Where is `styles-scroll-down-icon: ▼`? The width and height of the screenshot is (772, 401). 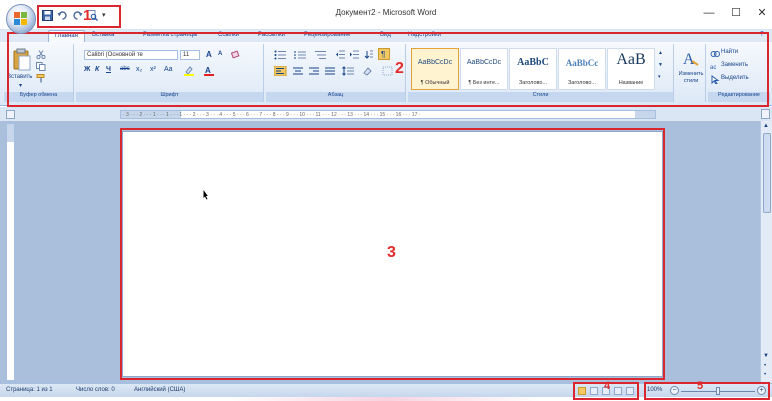
styles-scroll-down-icon: ▼ is located at coordinates (660, 65).